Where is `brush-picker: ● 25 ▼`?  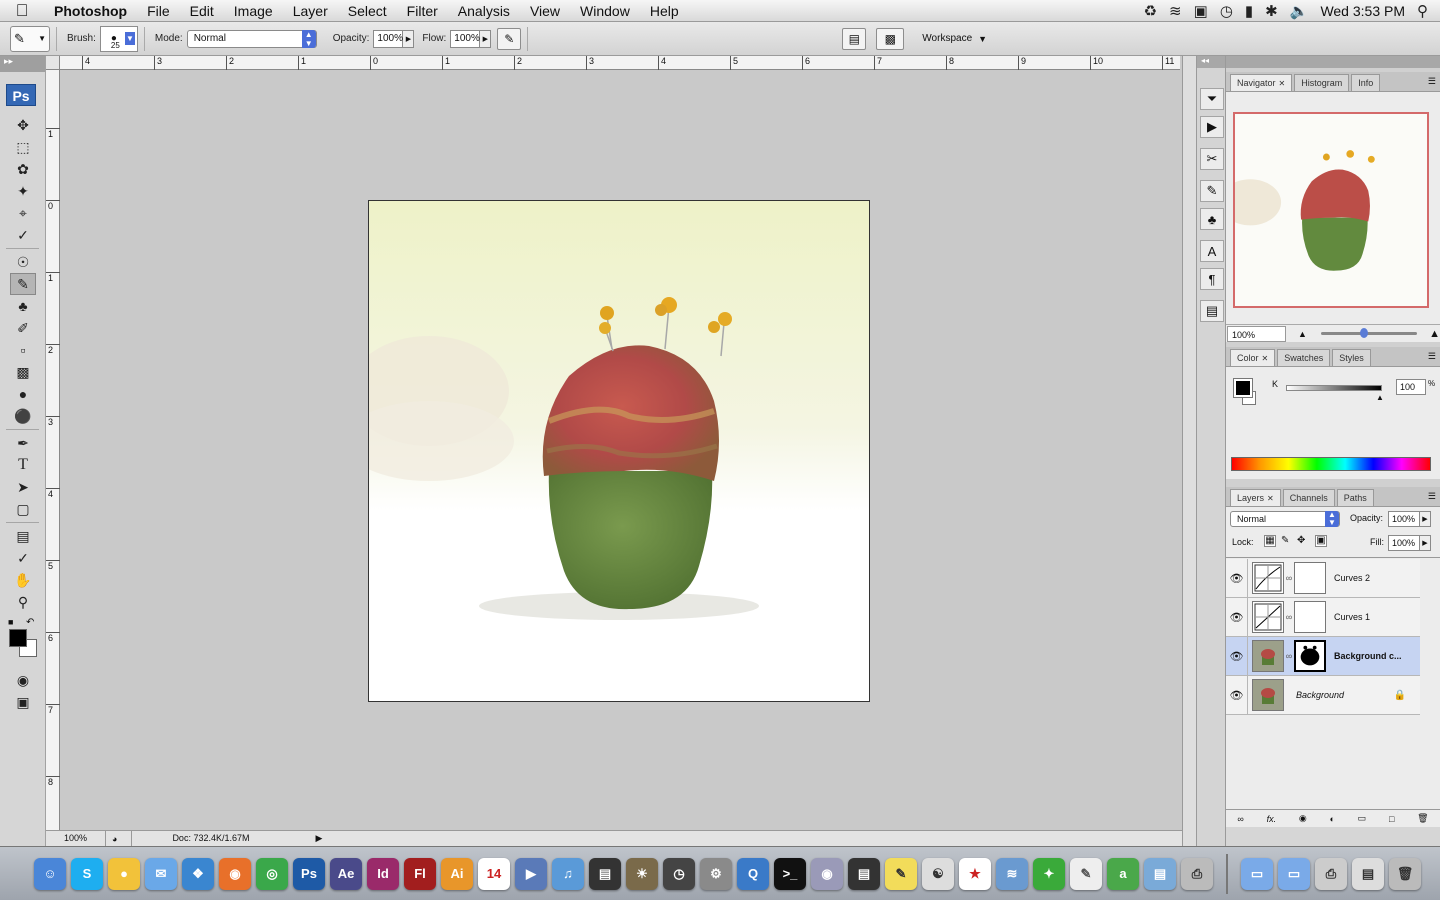 brush-picker: ● 25 ▼ is located at coordinates (118, 38).